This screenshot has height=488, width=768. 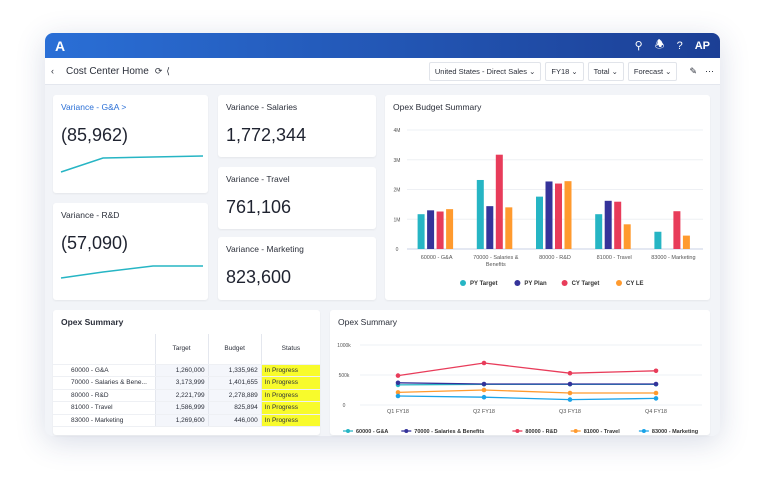 What do you see at coordinates (266, 135) in the screenshot?
I see `kpi-value: 1,772,344` at bounding box center [266, 135].